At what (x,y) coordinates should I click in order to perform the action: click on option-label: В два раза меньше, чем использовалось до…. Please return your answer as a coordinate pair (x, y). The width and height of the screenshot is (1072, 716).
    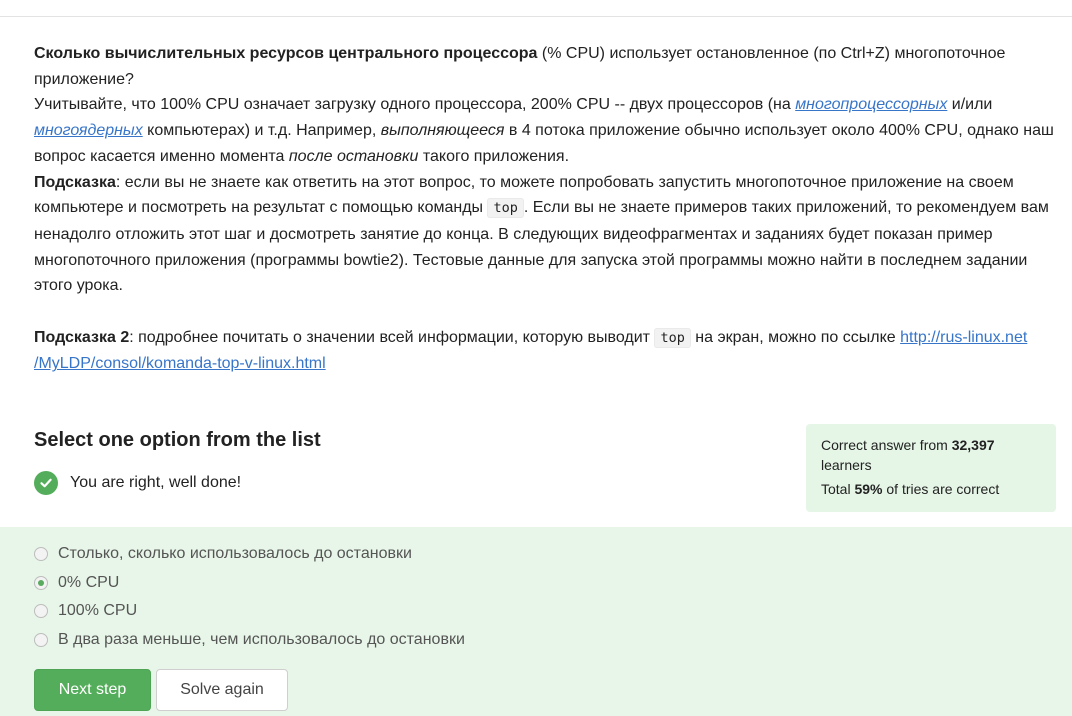
    Looking at the image, I should click on (261, 639).